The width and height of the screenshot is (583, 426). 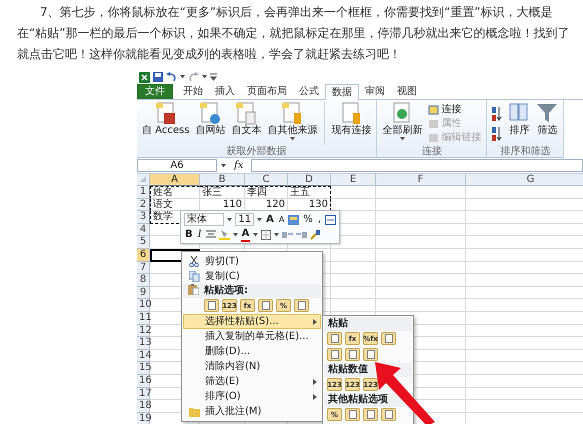 What do you see at coordinates (165, 123) in the screenshot?
I see `ribbon-button: 自 Access` at bounding box center [165, 123].